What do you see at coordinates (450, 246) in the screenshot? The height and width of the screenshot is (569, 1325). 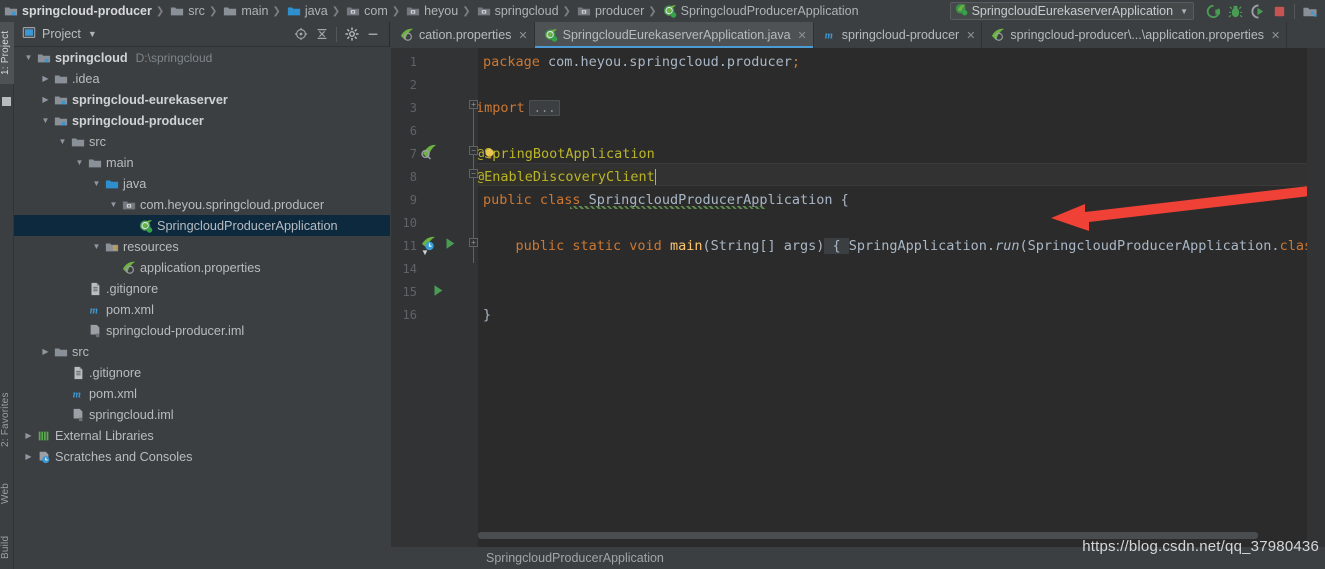 I see `run-main-gutter-icon` at bounding box center [450, 246].